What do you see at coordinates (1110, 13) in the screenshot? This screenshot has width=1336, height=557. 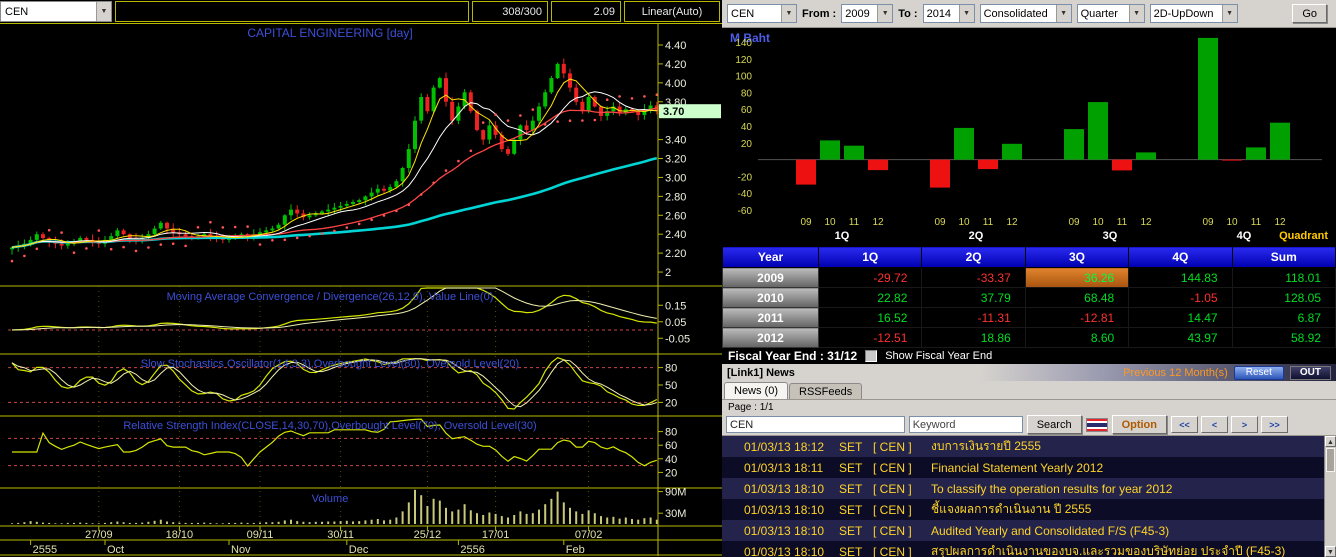 I see `period-select: Quarter ▼` at bounding box center [1110, 13].